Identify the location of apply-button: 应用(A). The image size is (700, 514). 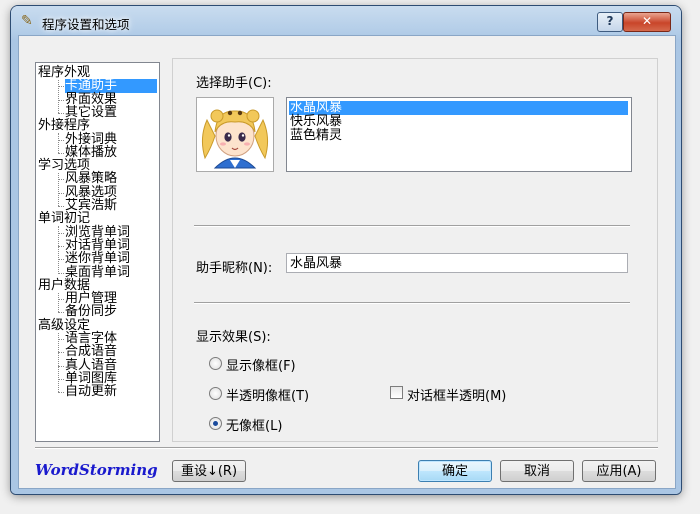
(619, 471).